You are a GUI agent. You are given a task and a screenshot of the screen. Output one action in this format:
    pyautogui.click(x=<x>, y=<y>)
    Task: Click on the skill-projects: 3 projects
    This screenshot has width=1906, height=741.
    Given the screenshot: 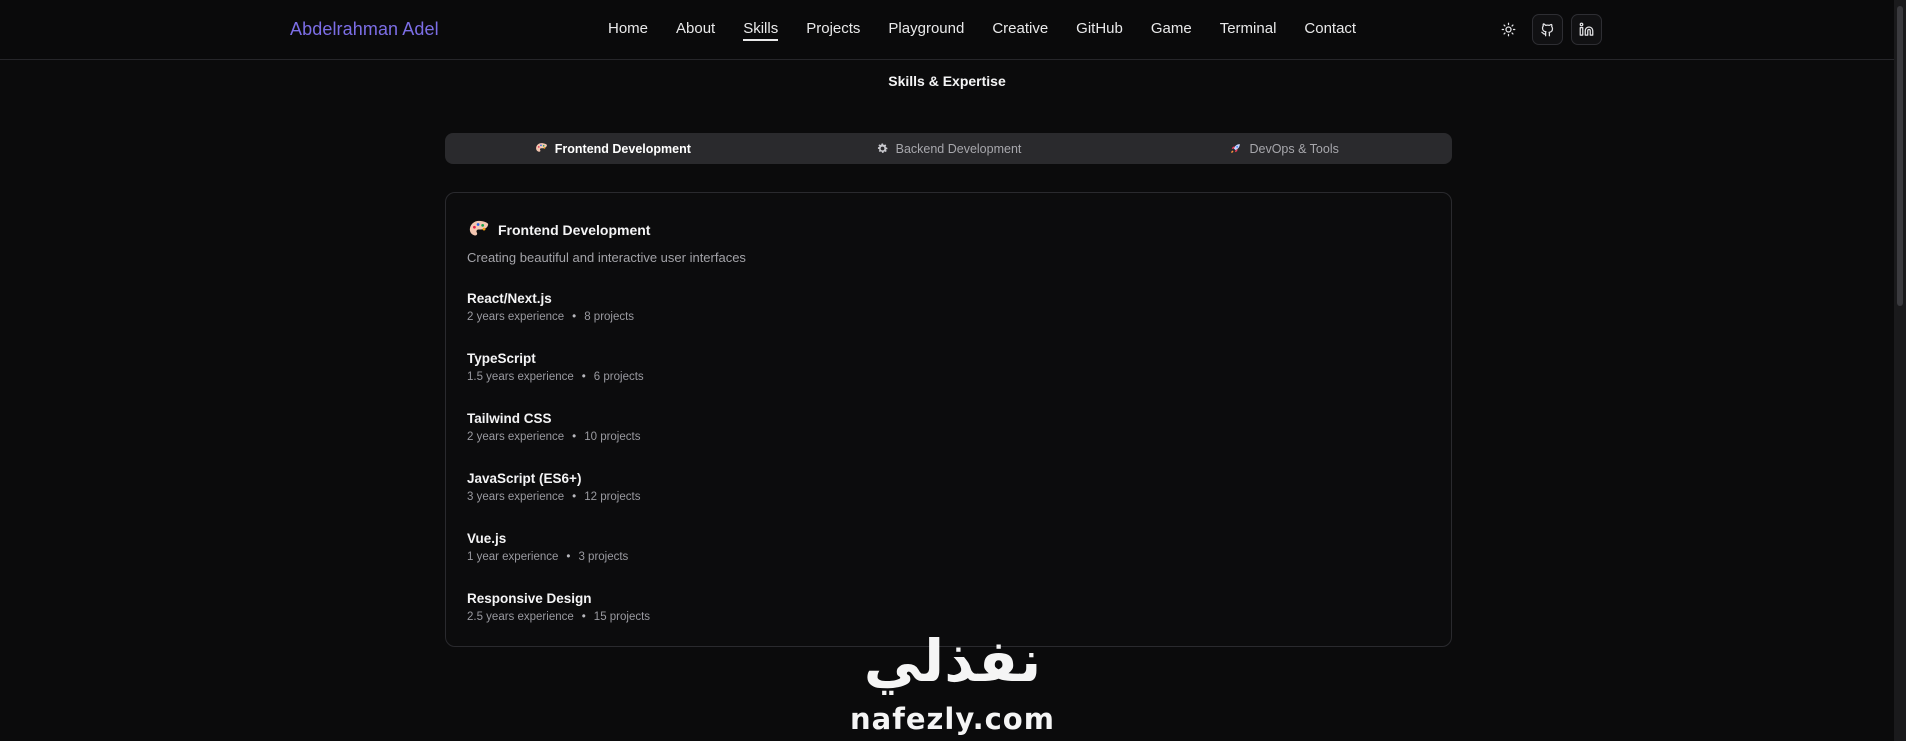 What is the action you would take?
    pyautogui.click(x=603, y=557)
    